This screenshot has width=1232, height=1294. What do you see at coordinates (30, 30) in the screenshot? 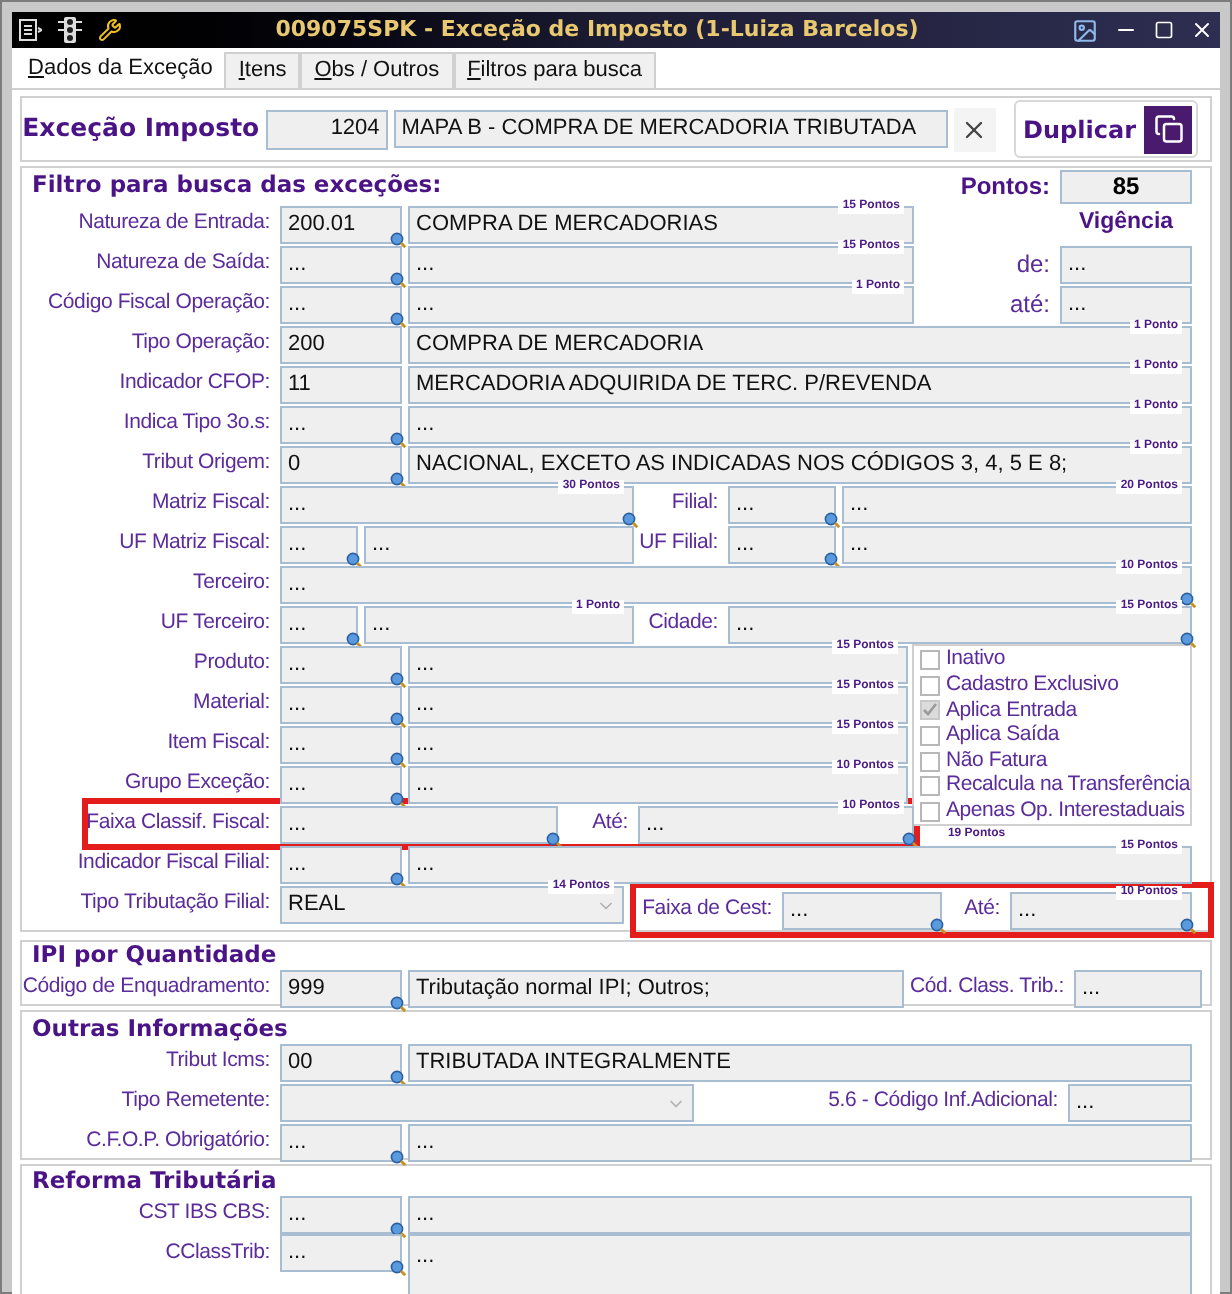
I see `list-icon` at bounding box center [30, 30].